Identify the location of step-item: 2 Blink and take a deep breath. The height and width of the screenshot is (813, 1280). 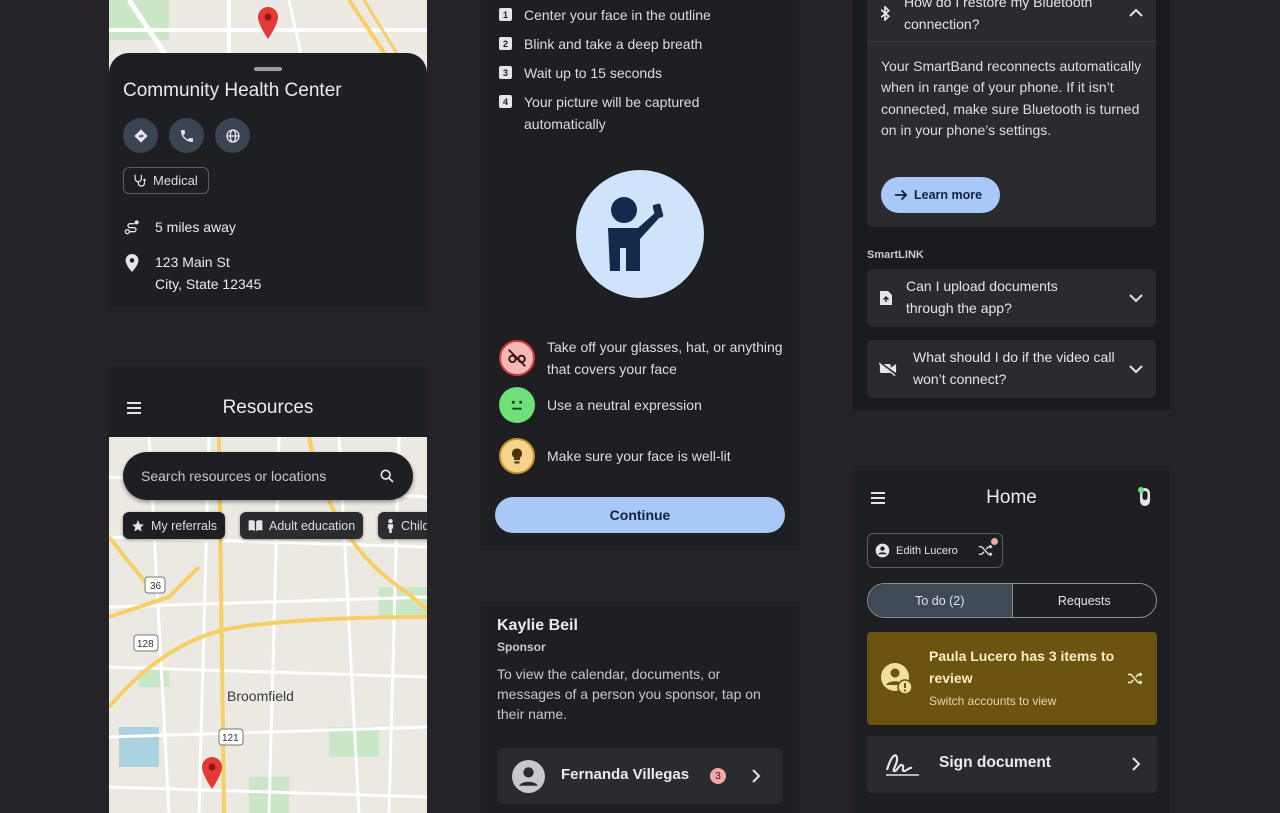
(600, 44).